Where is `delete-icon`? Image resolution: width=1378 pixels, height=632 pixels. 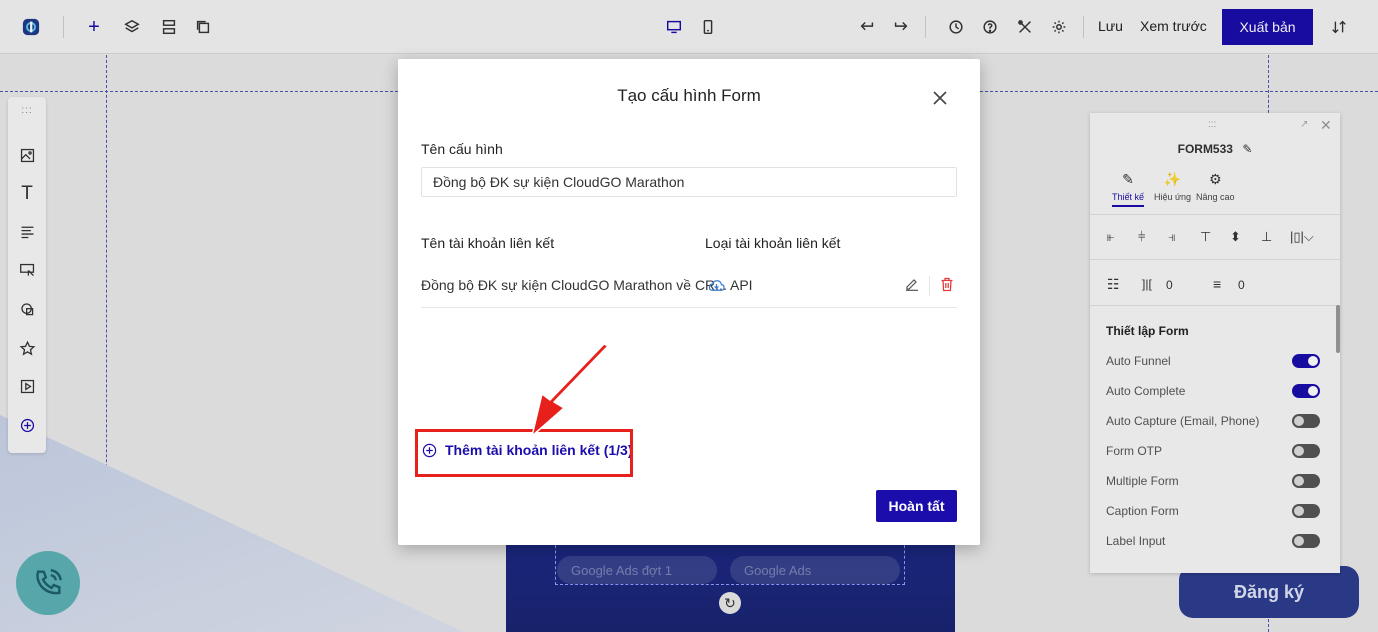
delete-icon is located at coordinates (949, 286).